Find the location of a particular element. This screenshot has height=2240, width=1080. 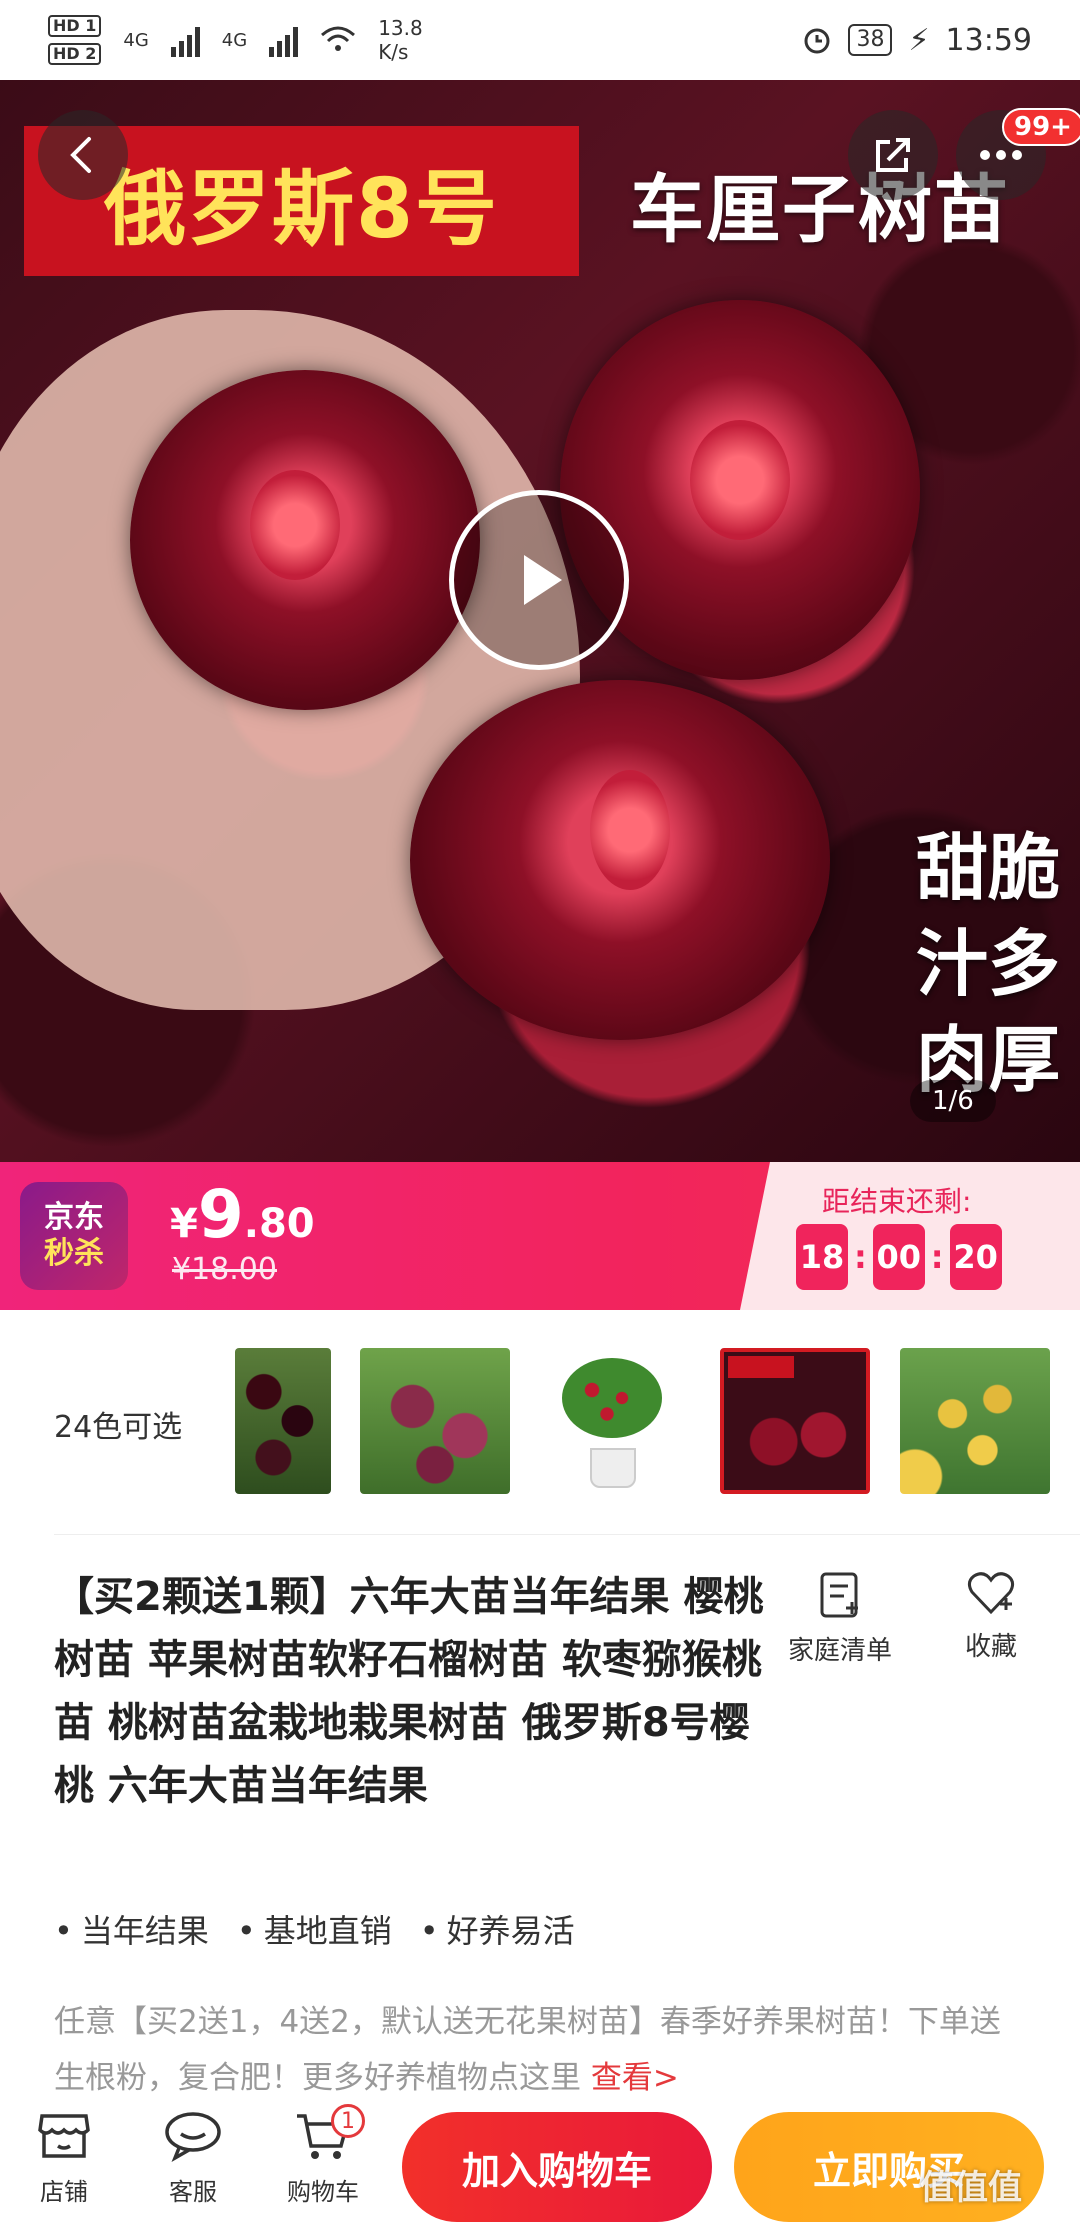

countdown-minutes: 00 is located at coordinates (898, 1257).